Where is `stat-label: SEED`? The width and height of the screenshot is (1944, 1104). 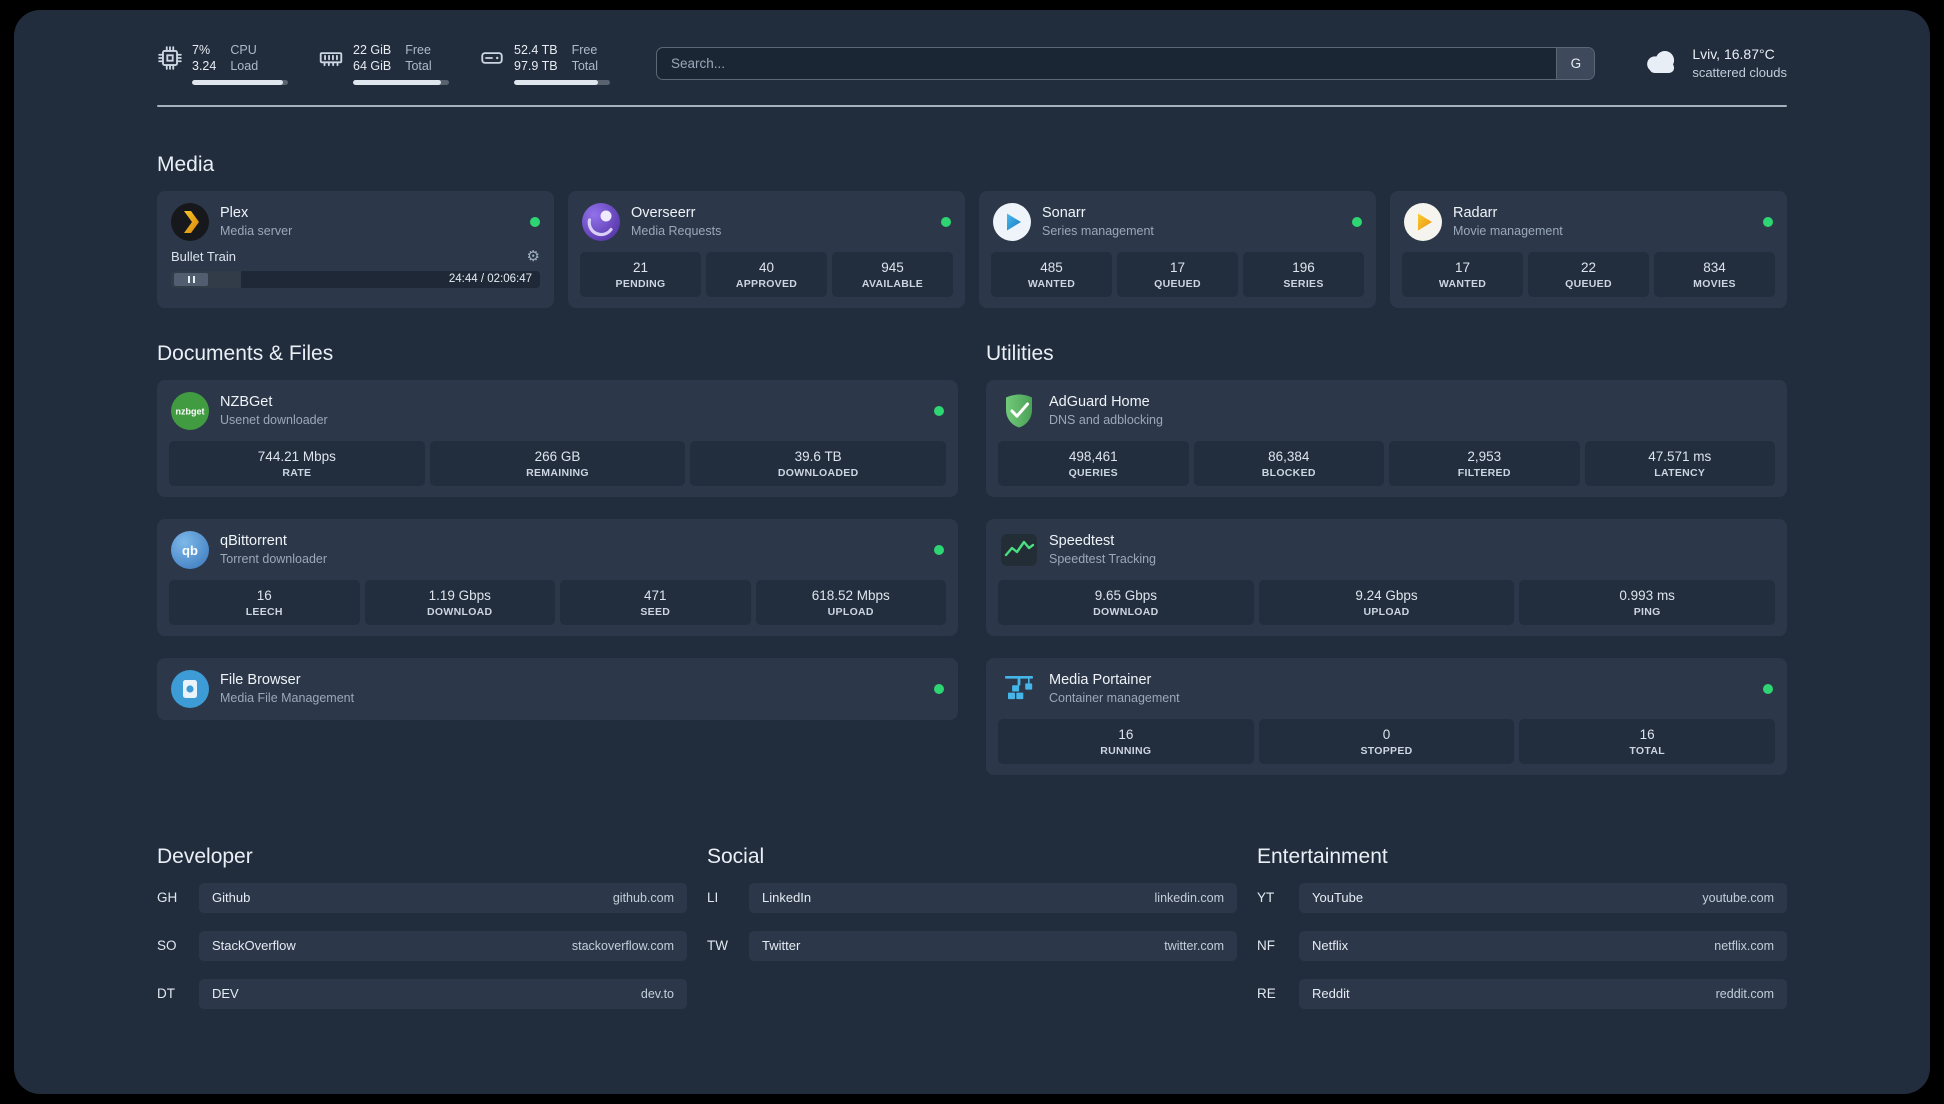 stat-label: SEED is located at coordinates (655, 611).